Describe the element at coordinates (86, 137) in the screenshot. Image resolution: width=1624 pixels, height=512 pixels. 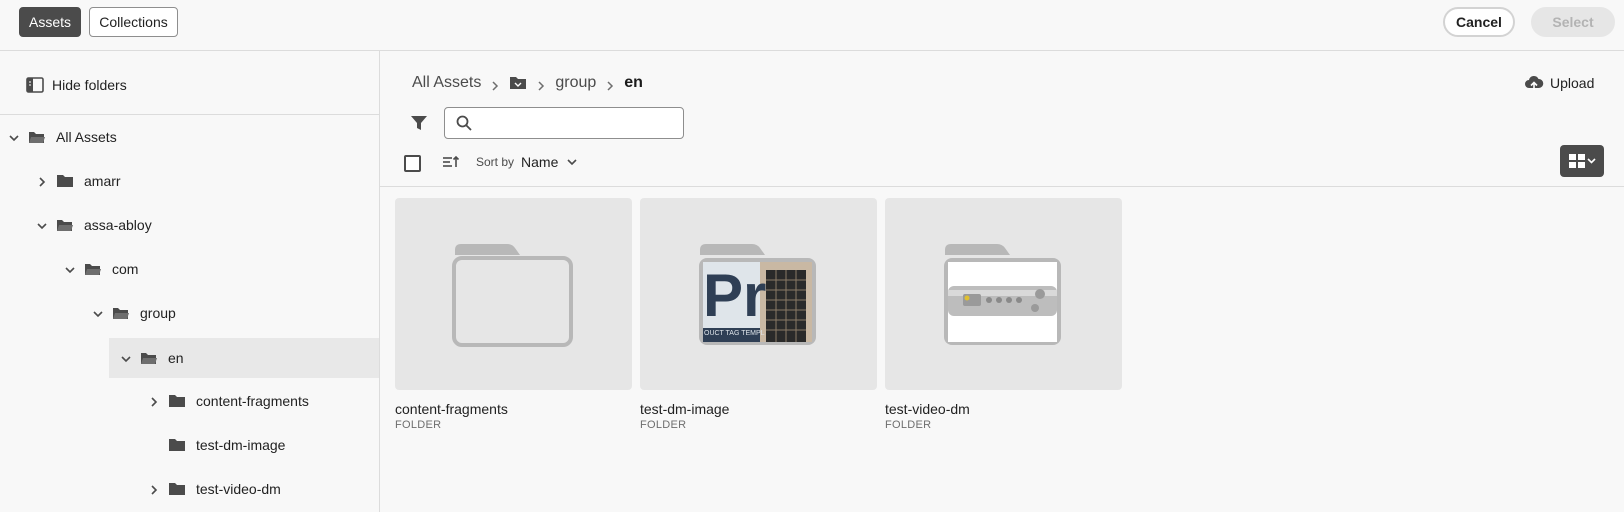
I see `tree-item-label: All Assets` at that location.